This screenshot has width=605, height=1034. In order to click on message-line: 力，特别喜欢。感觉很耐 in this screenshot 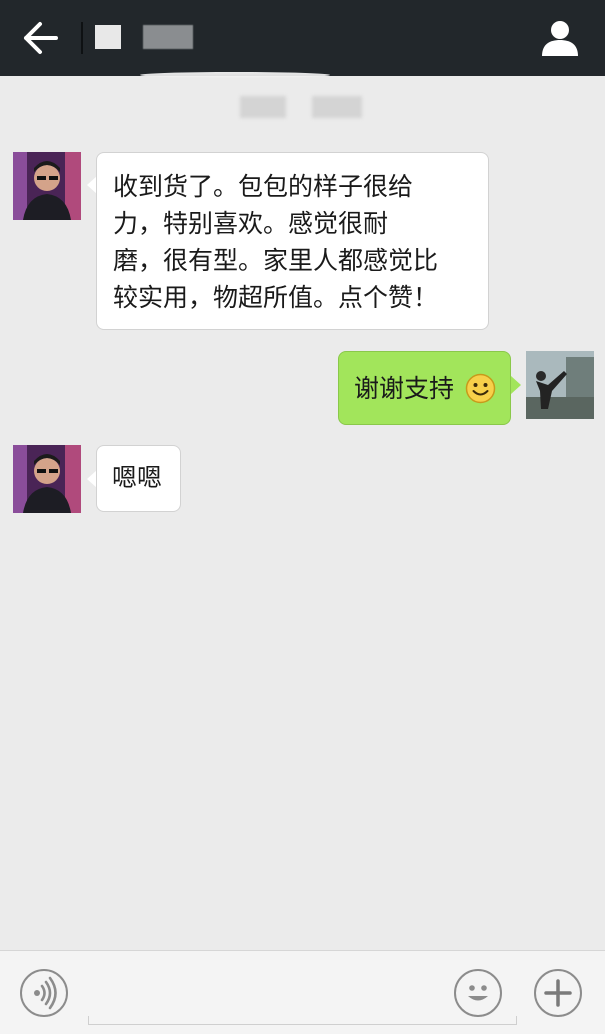, I will do `click(251, 223)`.